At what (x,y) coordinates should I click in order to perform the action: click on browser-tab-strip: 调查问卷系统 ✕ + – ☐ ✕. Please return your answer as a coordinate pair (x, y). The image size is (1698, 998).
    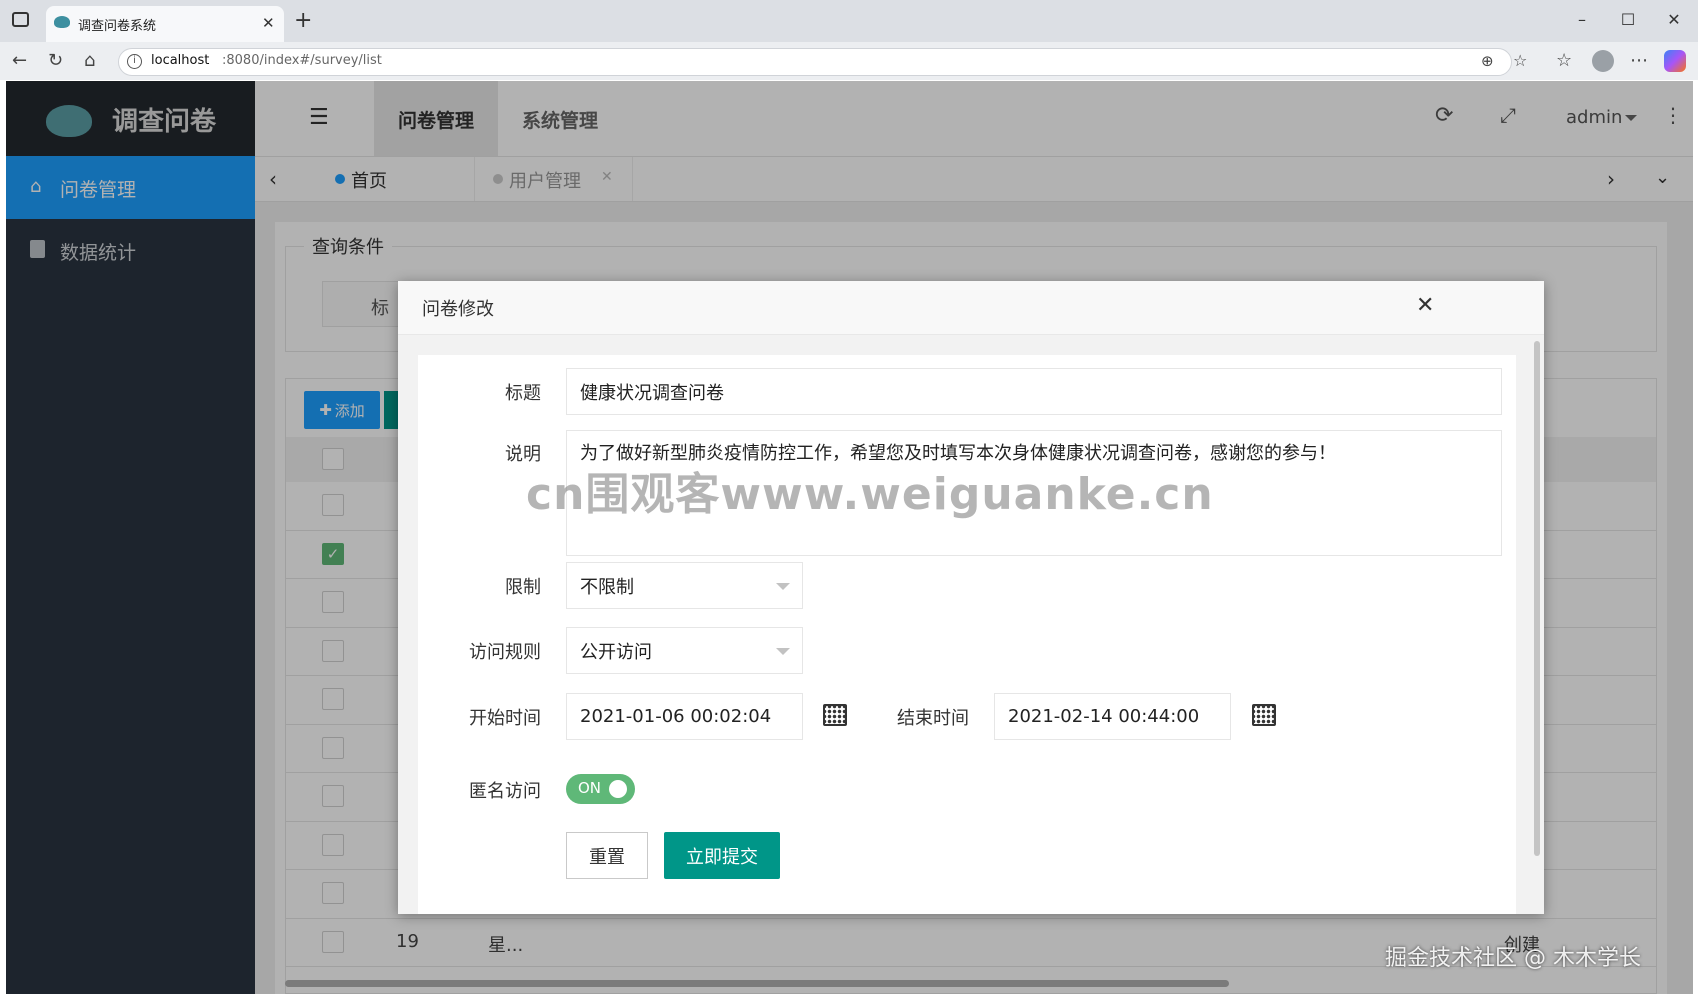
    Looking at the image, I should click on (849, 21).